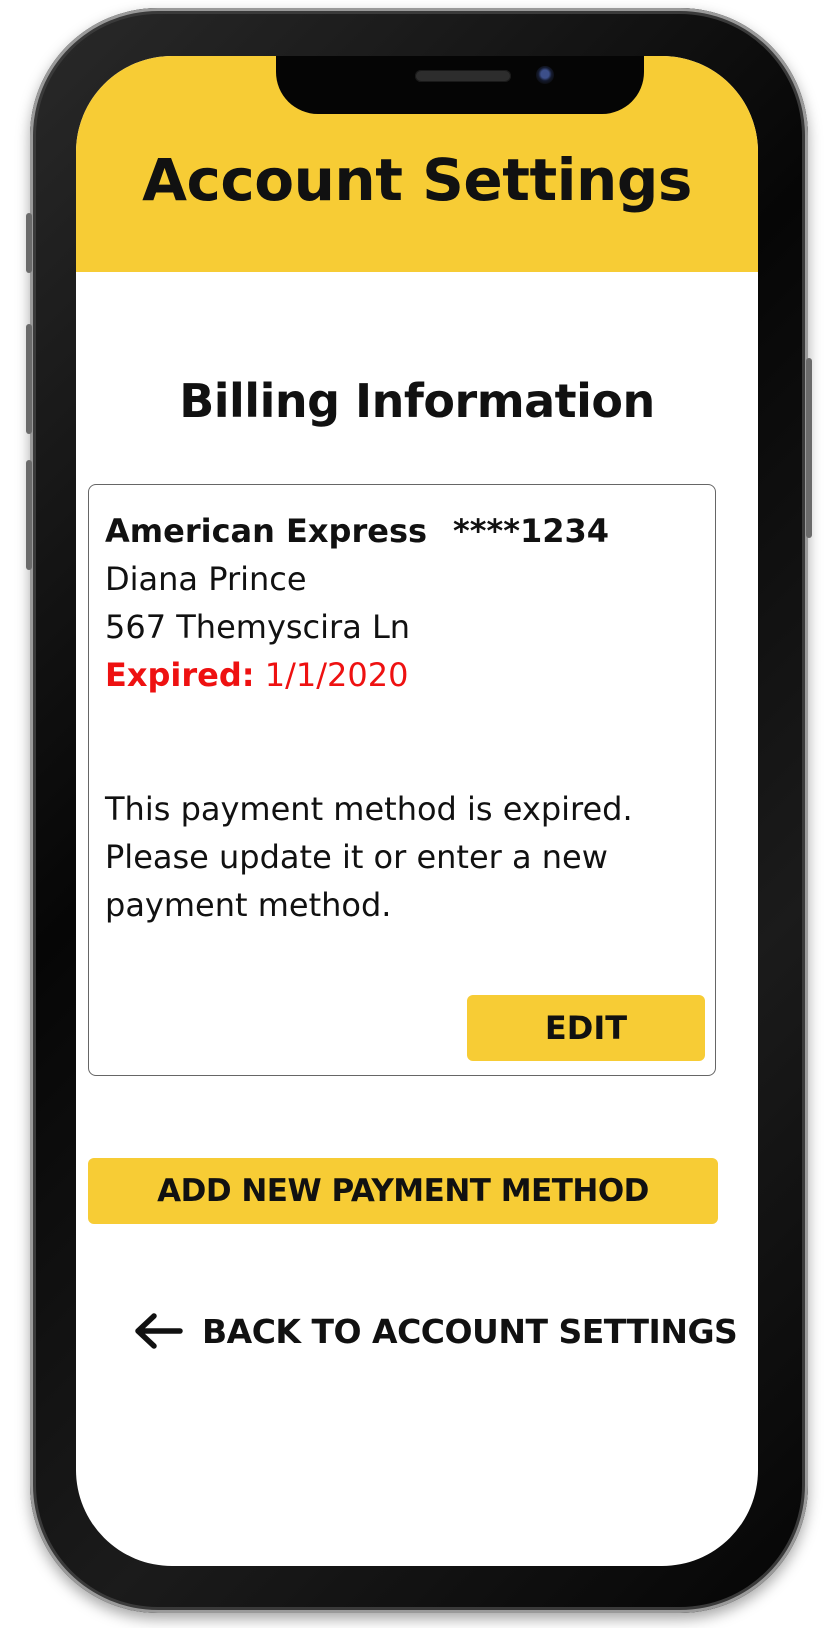  Describe the element at coordinates (463, 76) in the screenshot. I see `speaker-grille` at that location.